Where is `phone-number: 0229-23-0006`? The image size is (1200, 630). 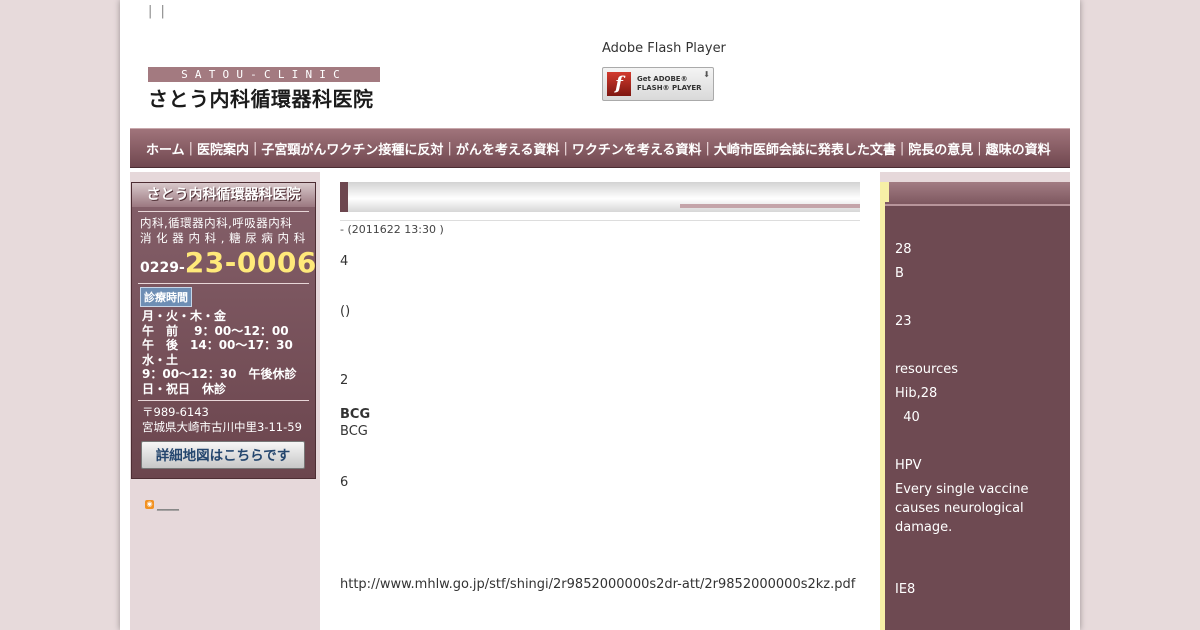 phone-number: 0229-23-0006 is located at coordinates (224, 262).